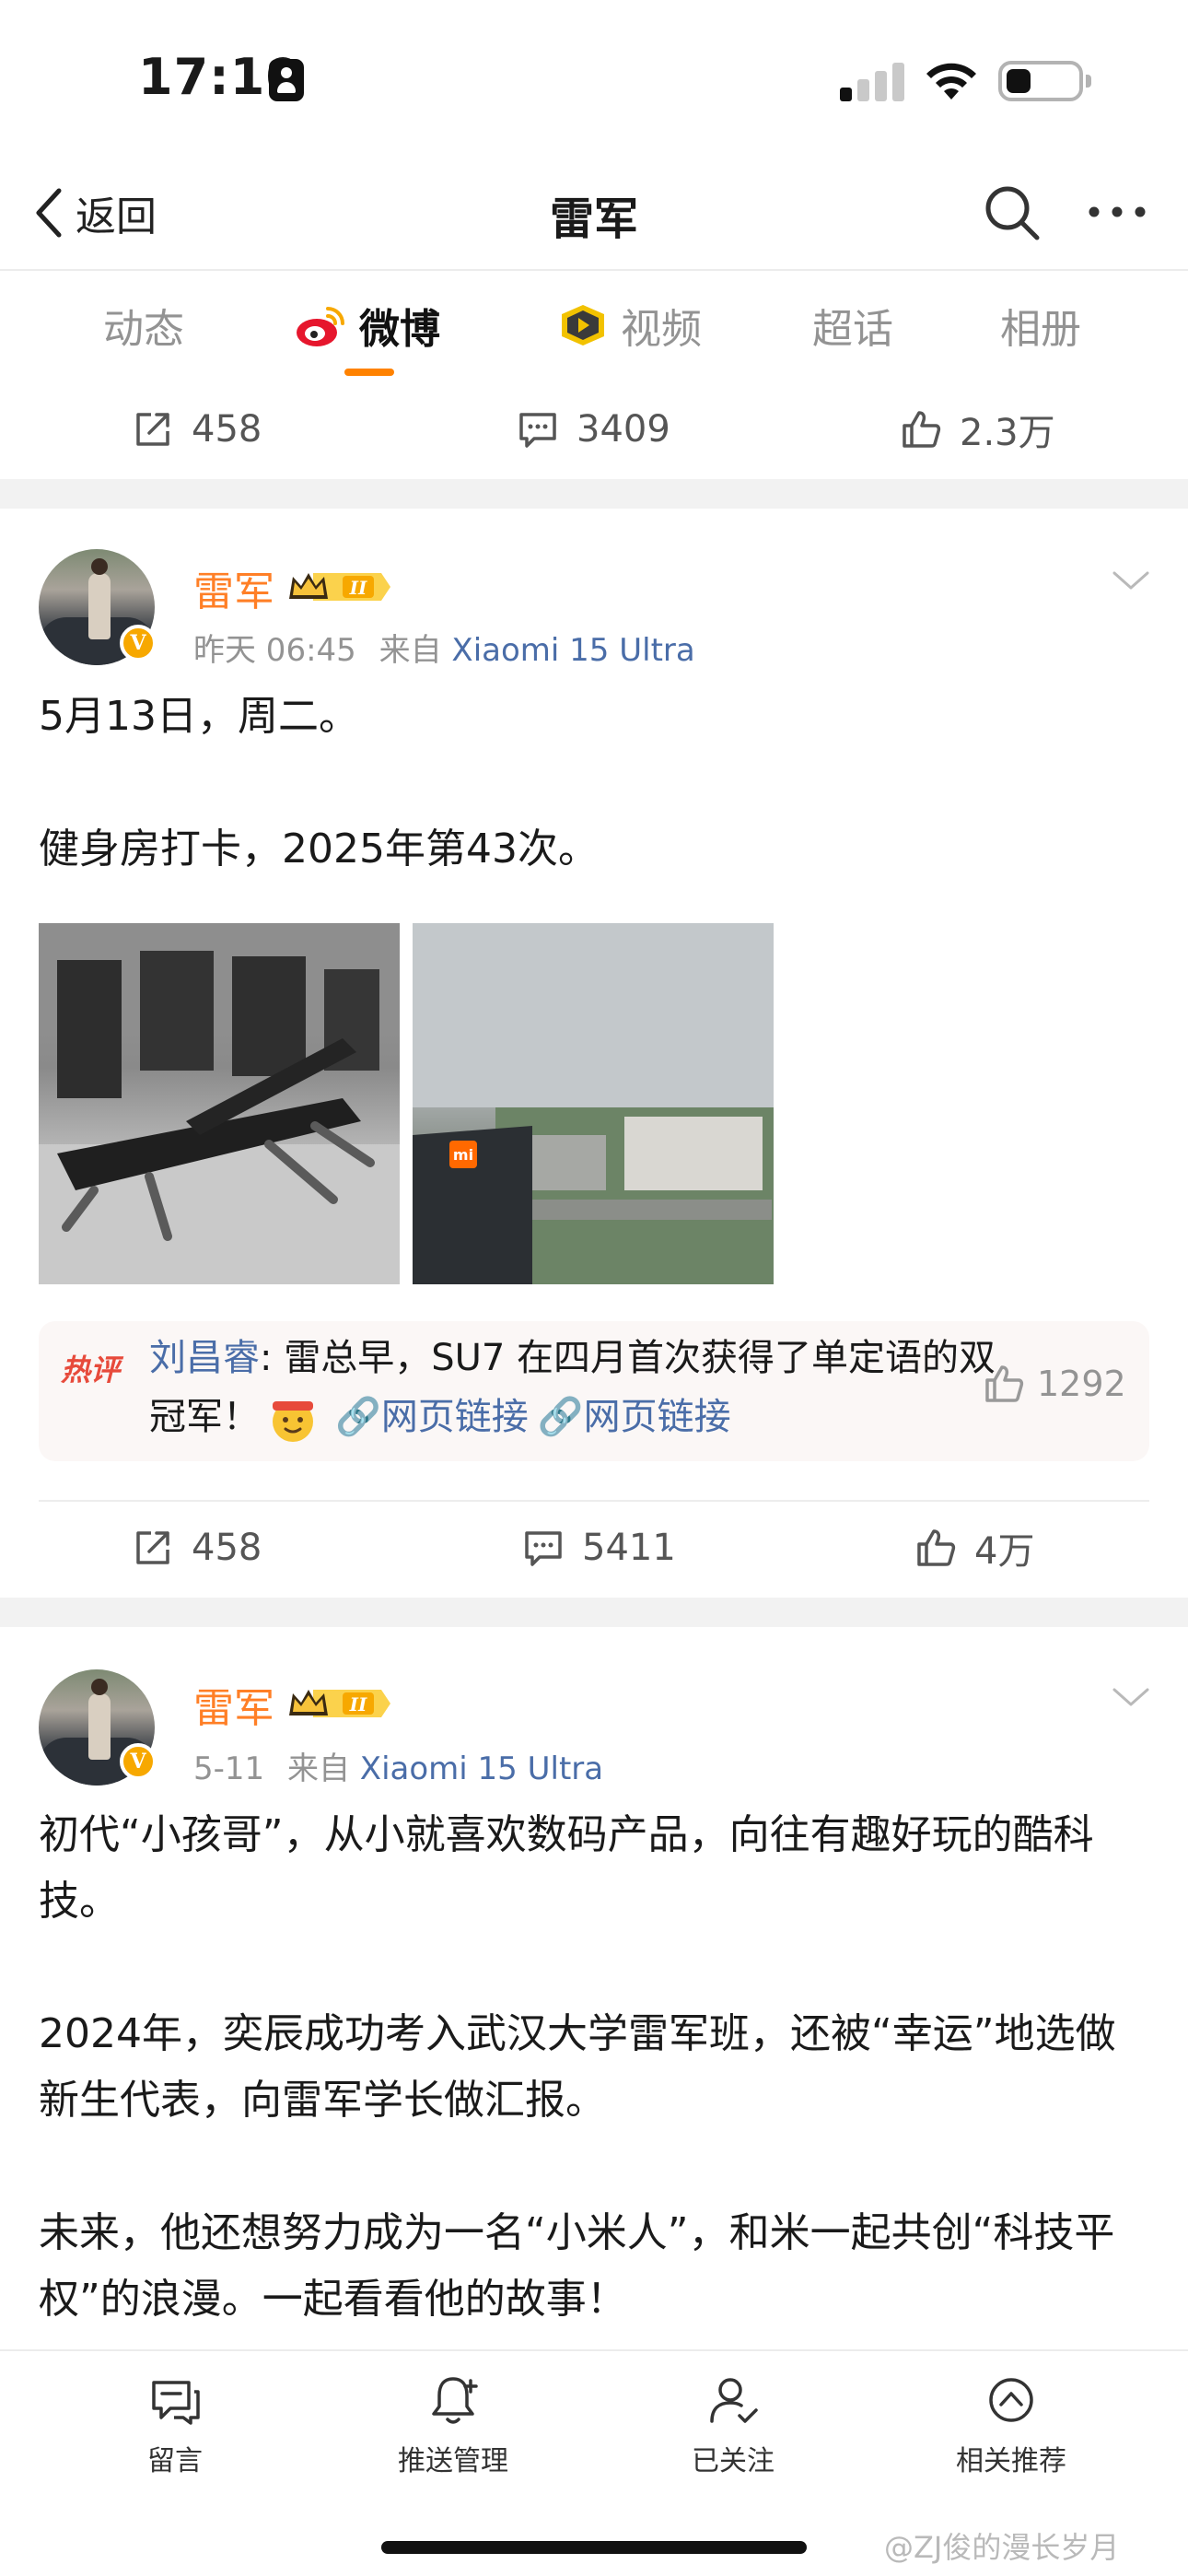  What do you see at coordinates (175, 2461) in the screenshot?
I see `bottom-label: 留言` at bounding box center [175, 2461].